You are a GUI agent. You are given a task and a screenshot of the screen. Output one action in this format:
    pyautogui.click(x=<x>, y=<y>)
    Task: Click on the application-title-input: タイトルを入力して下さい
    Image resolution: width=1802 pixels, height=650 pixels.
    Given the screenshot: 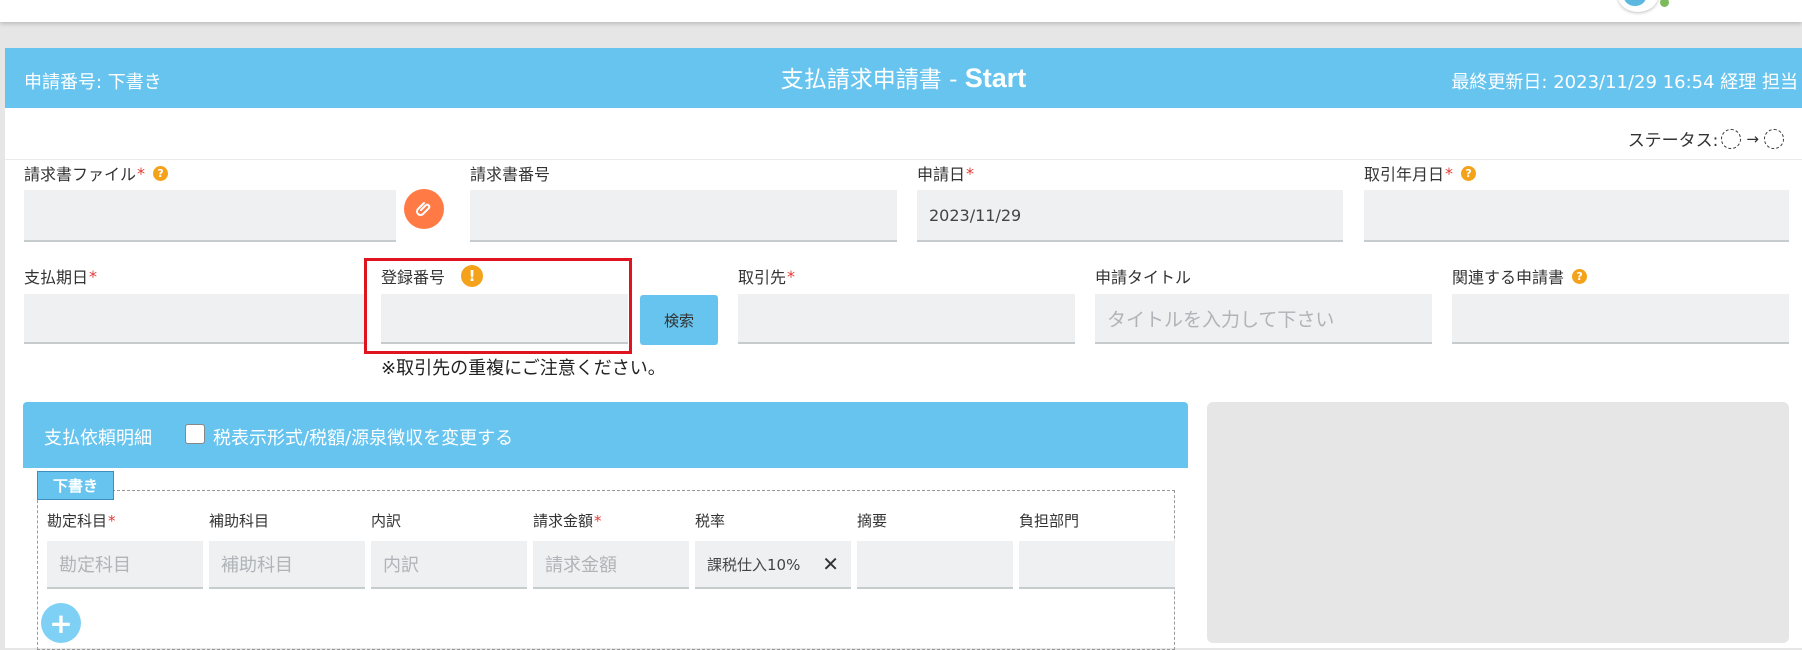 What is the action you would take?
    pyautogui.click(x=1263, y=319)
    